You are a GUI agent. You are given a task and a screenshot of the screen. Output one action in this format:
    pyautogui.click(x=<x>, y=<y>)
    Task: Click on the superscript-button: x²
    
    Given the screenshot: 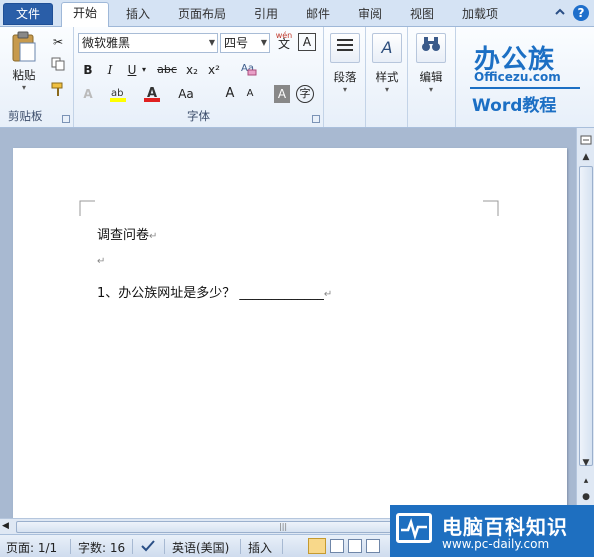 What is the action you would take?
    pyautogui.click(x=214, y=70)
    